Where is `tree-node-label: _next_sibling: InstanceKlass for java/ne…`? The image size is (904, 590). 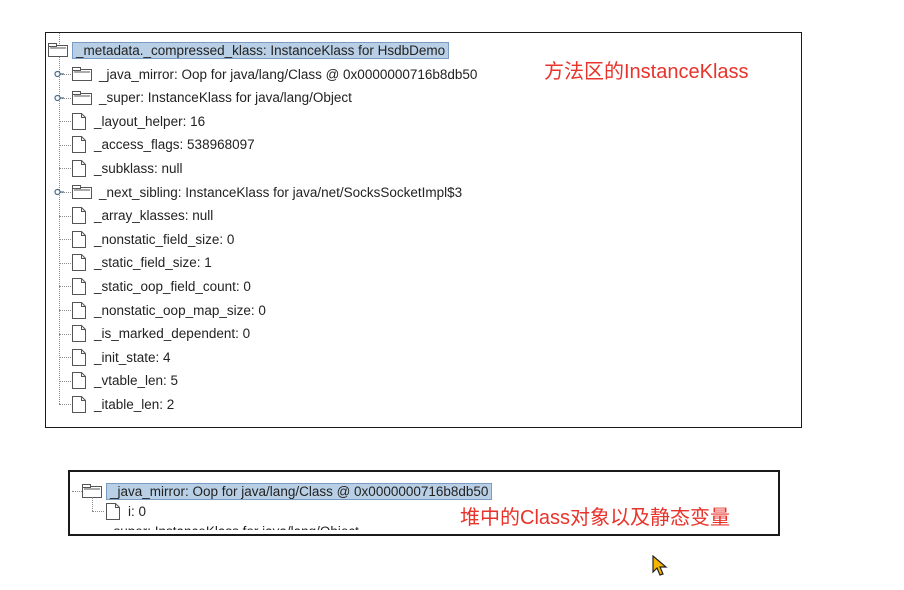
tree-node-label: _next_sibling: InstanceKlass for java/ne… is located at coordinates (280, 192).